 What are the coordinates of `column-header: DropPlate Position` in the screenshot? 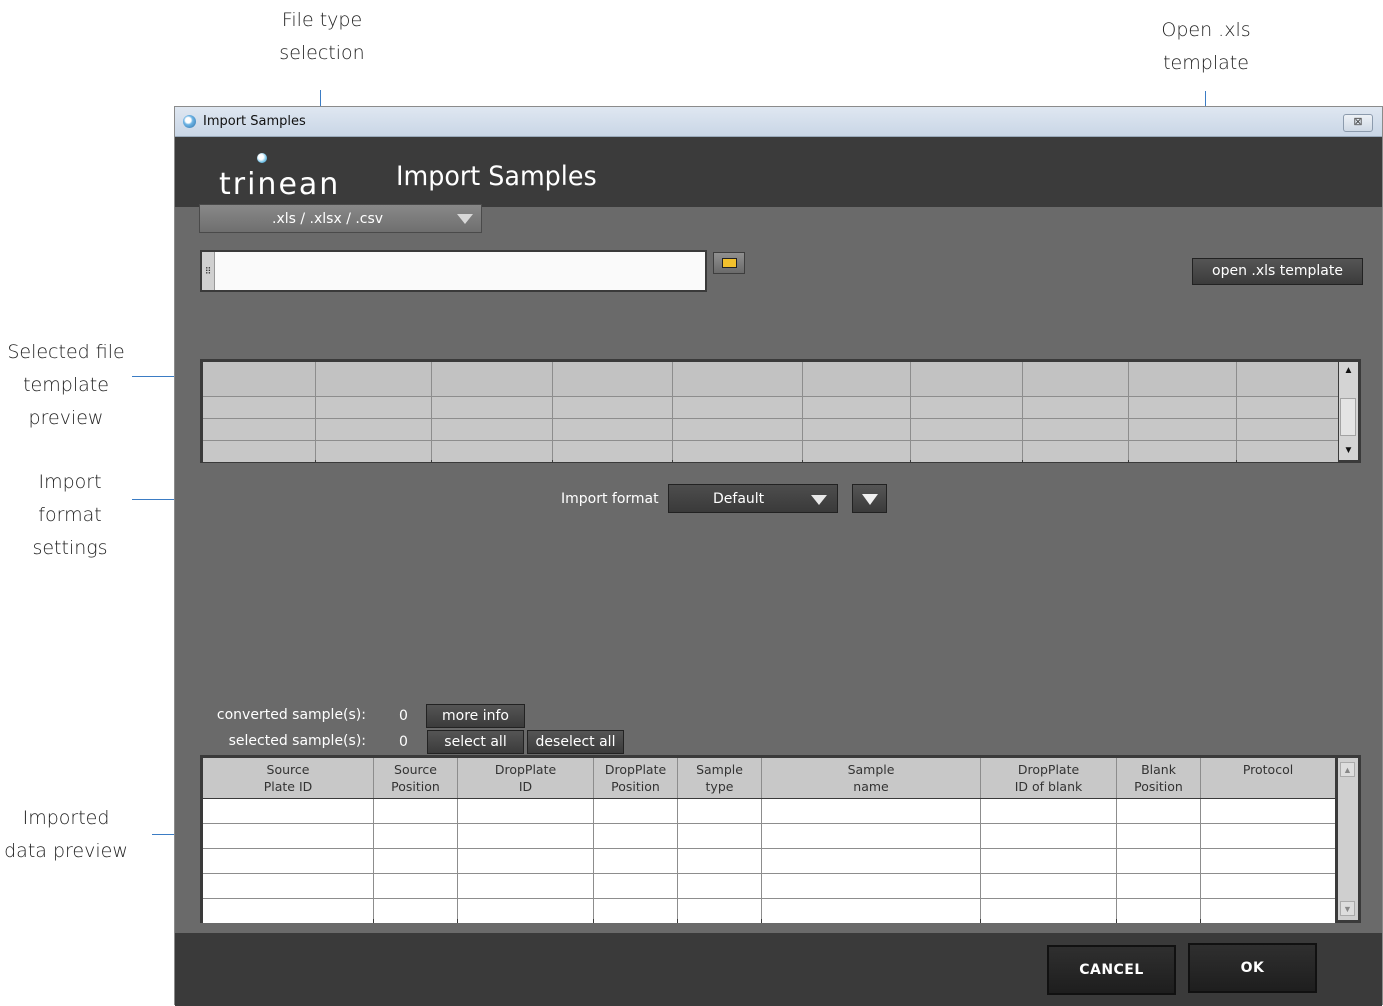 It's located at (635, 778).